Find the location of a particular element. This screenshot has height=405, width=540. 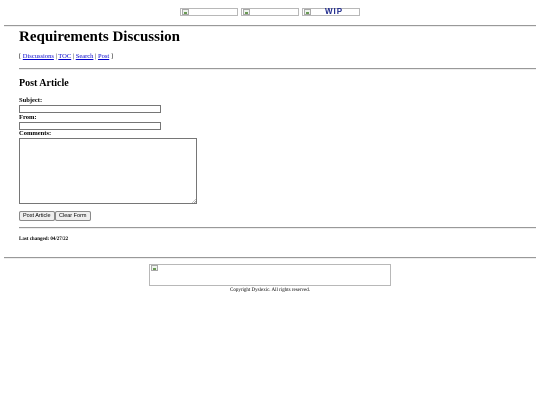

banner: WIP is located at coordinates (270, 12).